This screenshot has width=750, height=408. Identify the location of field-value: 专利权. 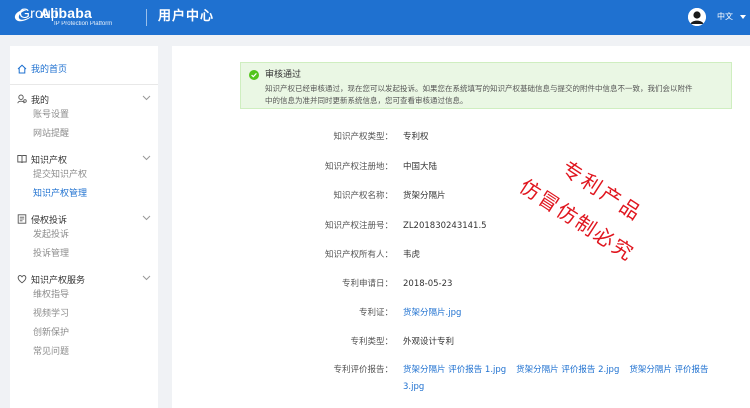
(416, 137).